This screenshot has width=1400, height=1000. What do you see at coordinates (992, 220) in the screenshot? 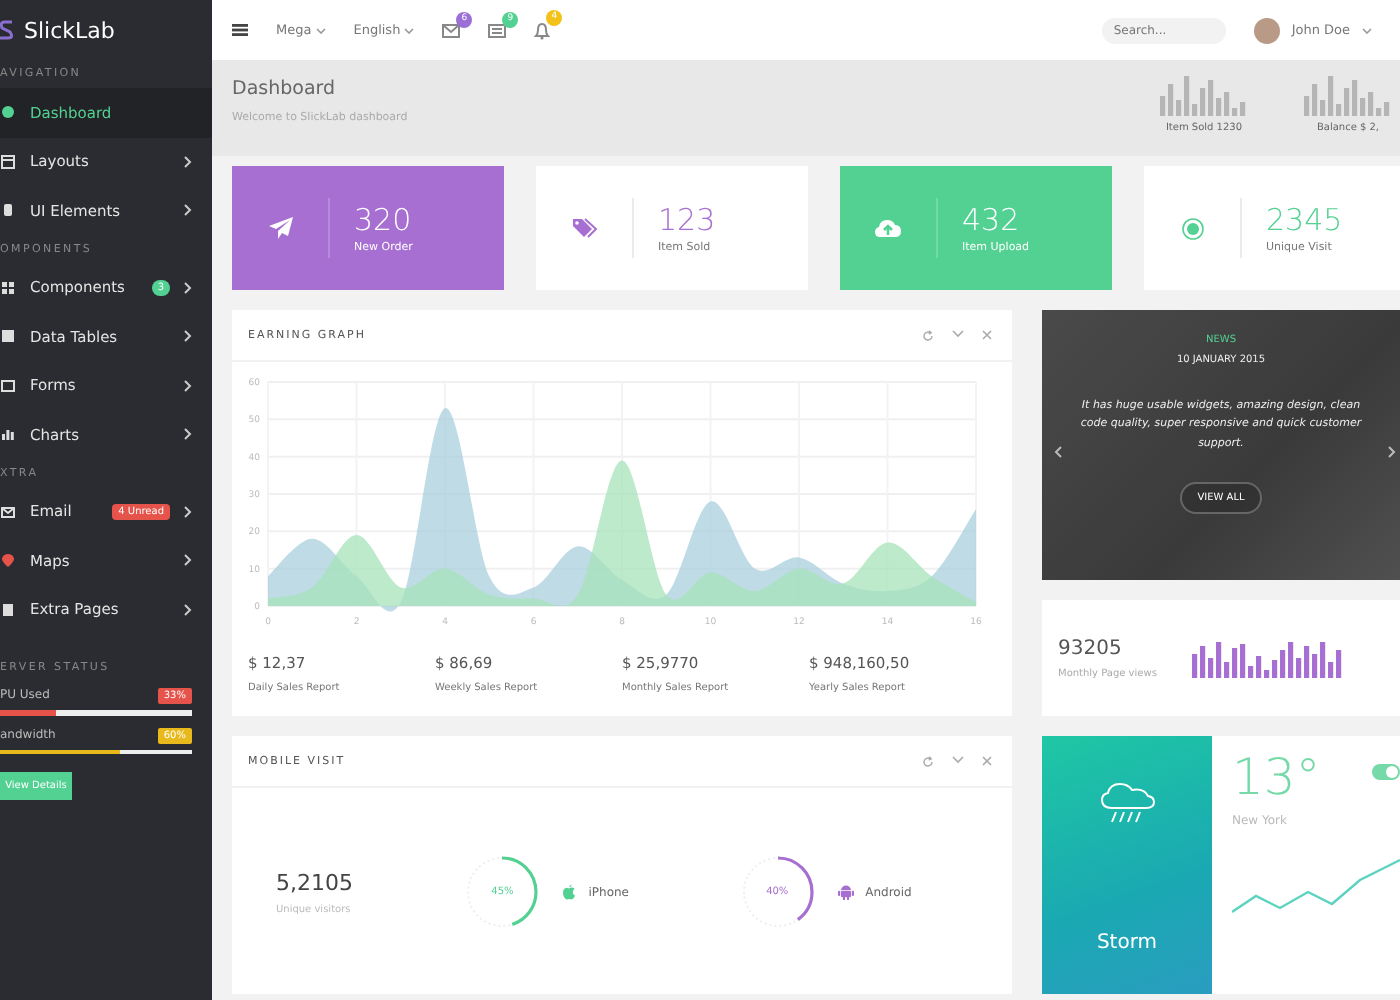
I see `stat-value: 432` at bounding box center [992, 220].